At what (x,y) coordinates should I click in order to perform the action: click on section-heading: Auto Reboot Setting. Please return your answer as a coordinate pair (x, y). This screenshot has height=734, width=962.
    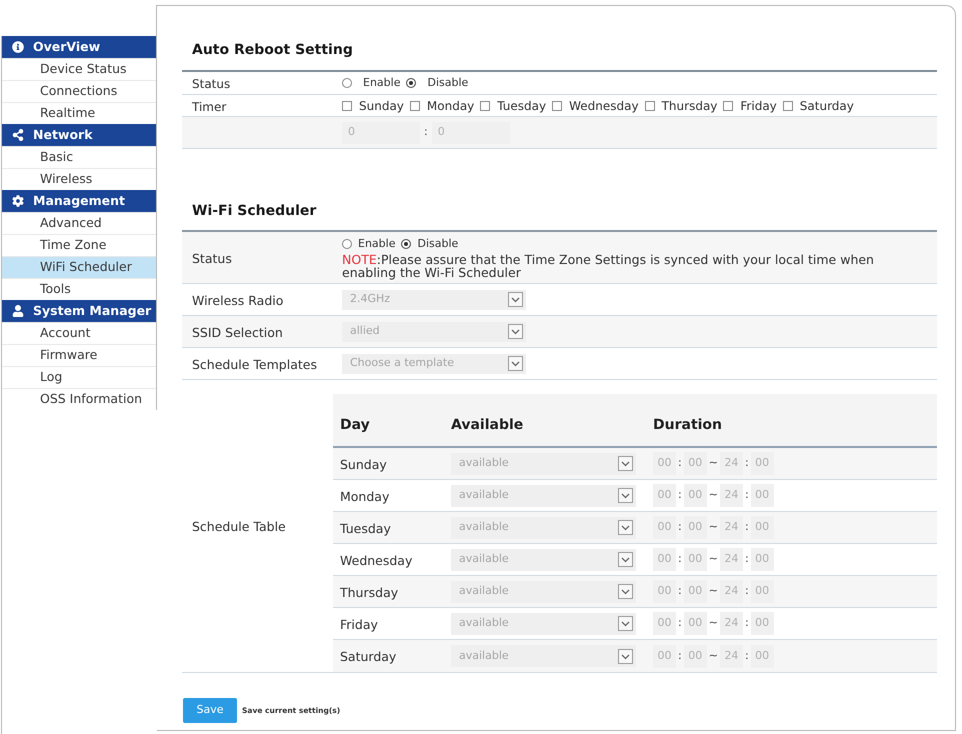
    Looking at the image, I should click on (272, 50).